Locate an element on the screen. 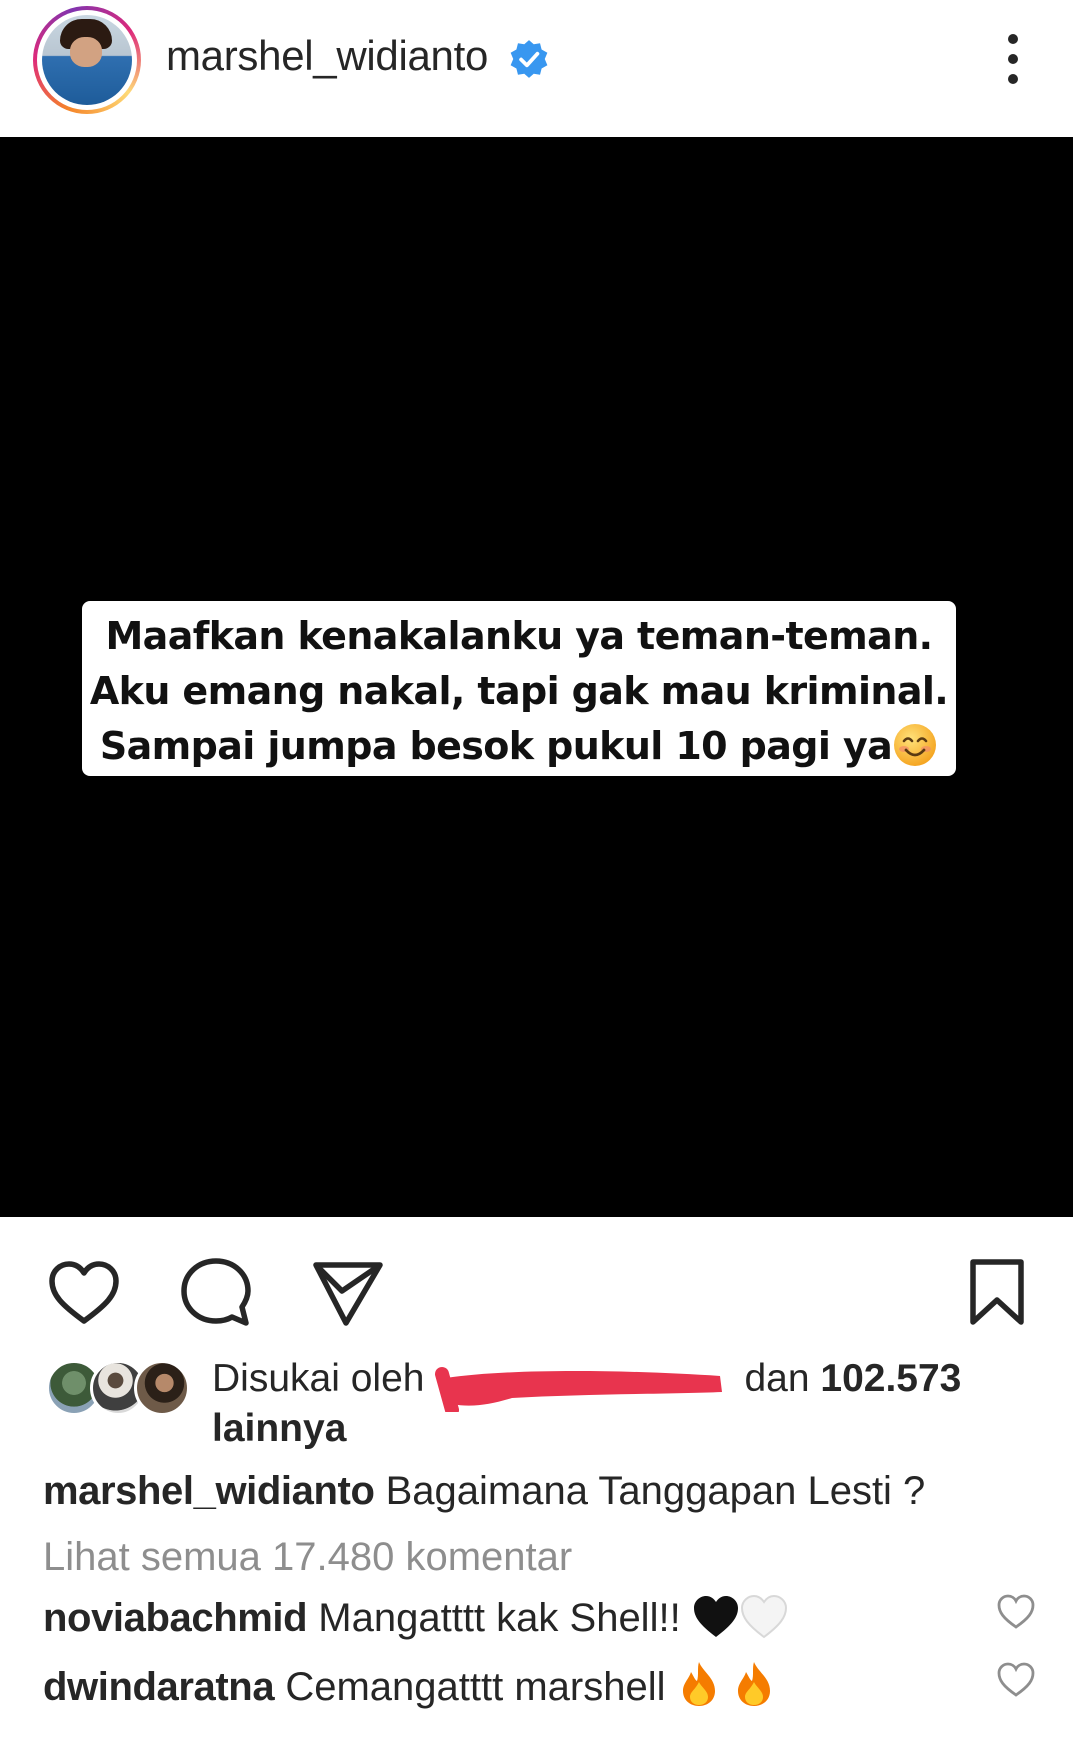 This screenshot has width=1073, height=1740. image-text-line: Aku emang nakal, tapi gak mau kriminal. is located at coordinates (519, 691).